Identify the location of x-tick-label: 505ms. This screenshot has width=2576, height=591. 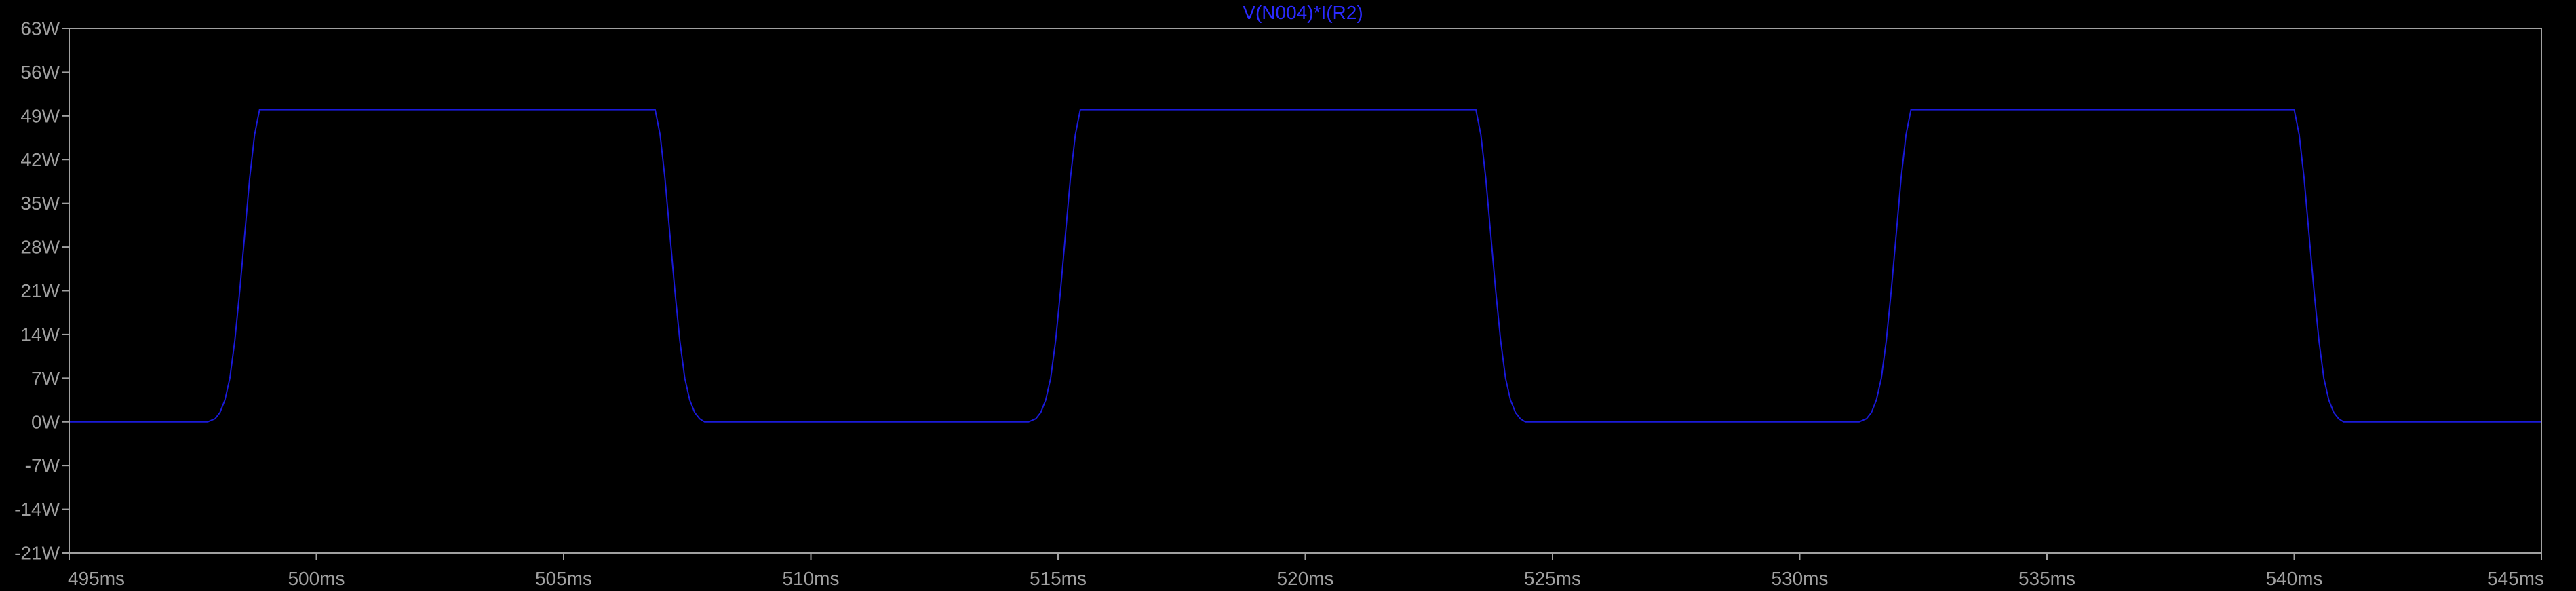
(563, 578).